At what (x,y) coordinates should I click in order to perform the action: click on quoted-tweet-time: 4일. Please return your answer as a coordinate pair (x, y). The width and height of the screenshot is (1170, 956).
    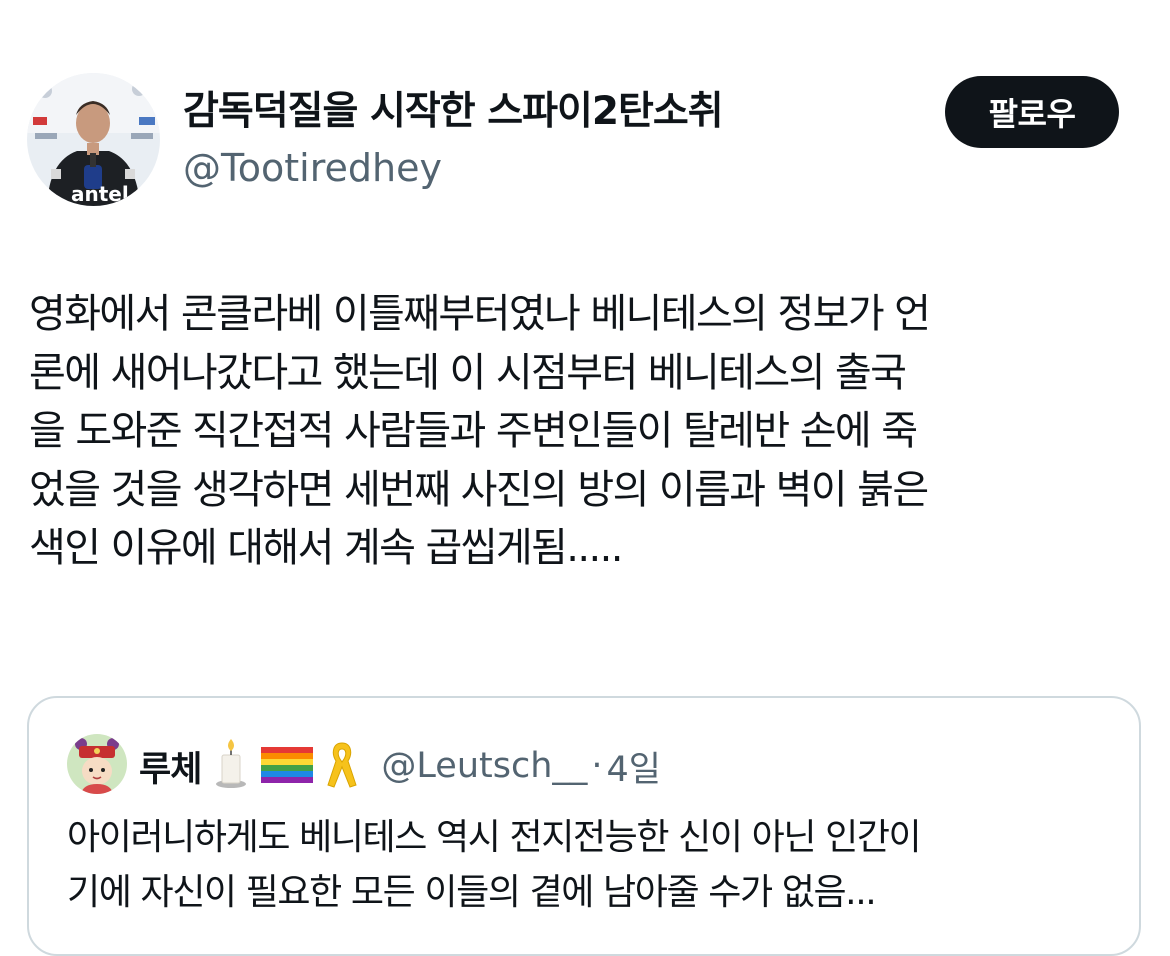
    Looking at the image, I should click on (634, 766).